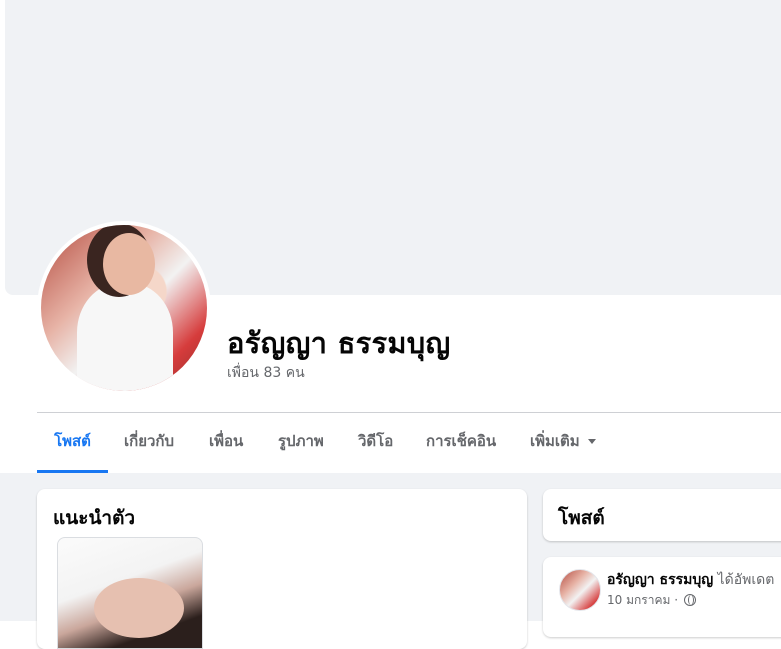 This screenshot has height=649, width=781. Describe the element at coordinates (638, 600) in the screenshot. I see `post-date: 10 มกราคม` at that location.